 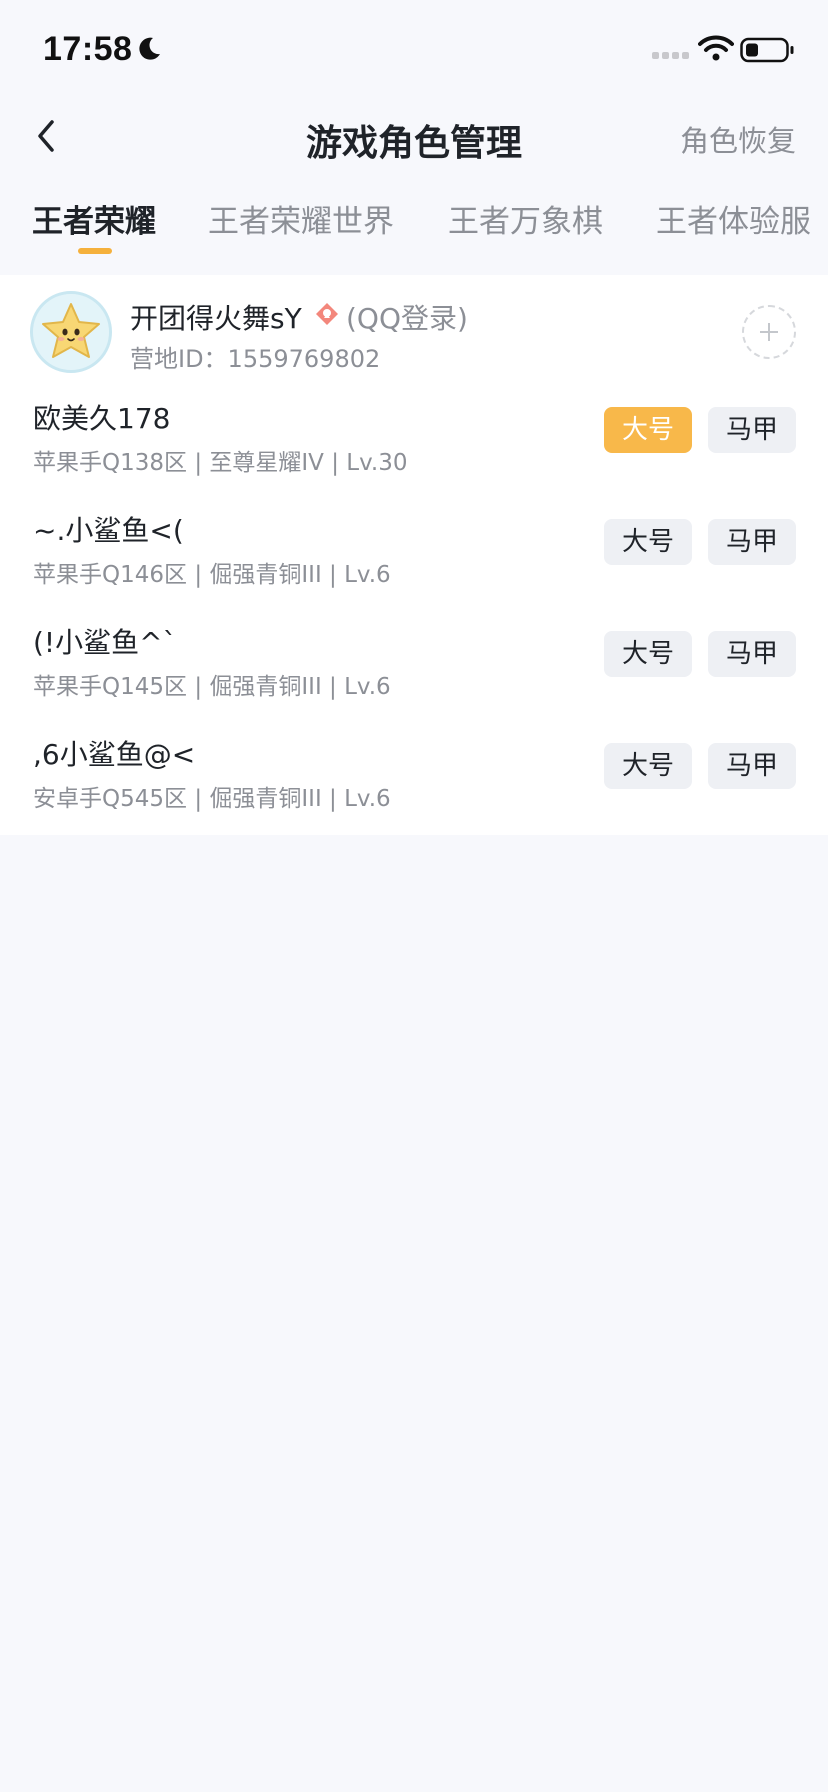 What do you see at coordinates (414, 137) in the screenshot?
I see `nav-bar: 游戏角色管理 角色恢复` at bounding box center [414, 137].